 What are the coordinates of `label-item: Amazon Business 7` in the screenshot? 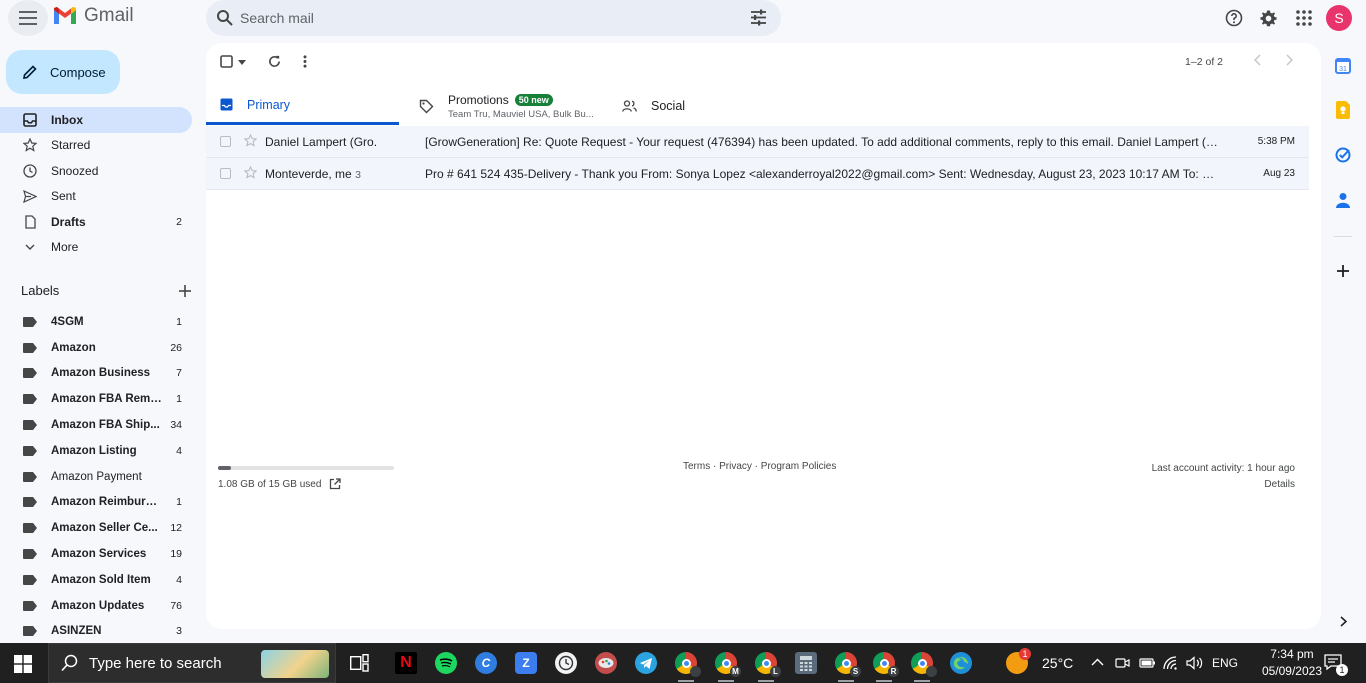 It's located at (96, 374).